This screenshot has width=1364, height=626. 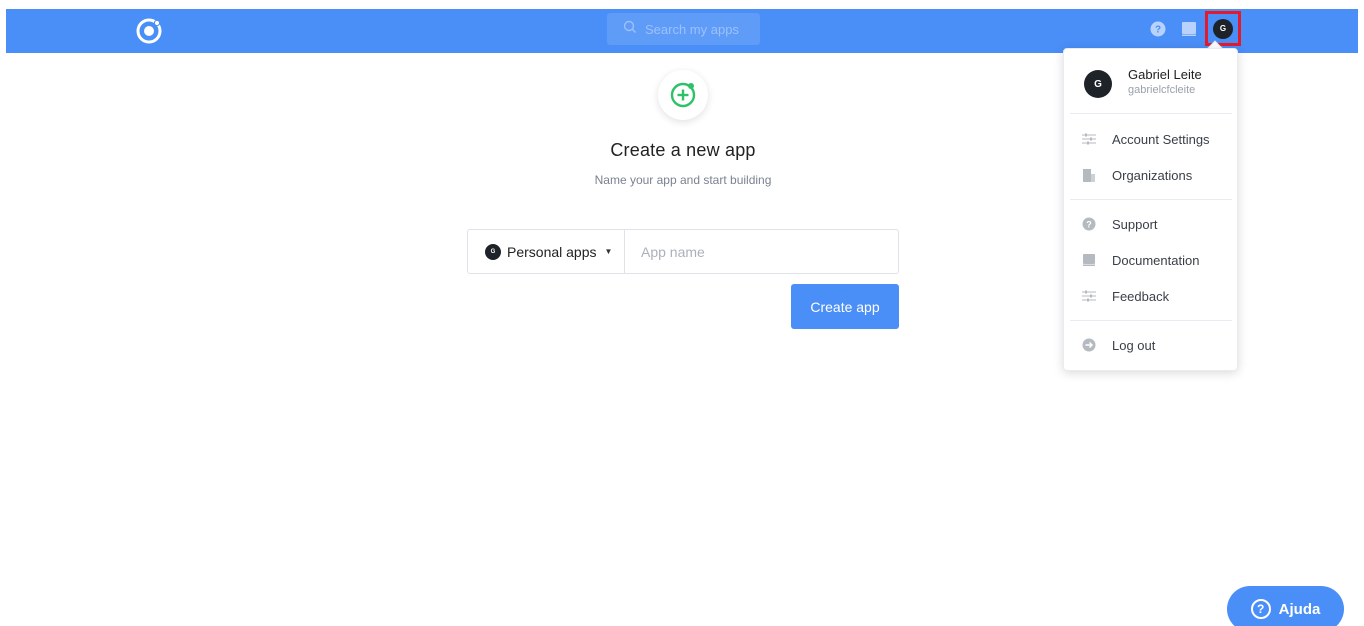 What do you see at coordinates (1134, 345) in the screenshot?
I see `menu-item-label: Log out` at bounding box center [1134, 345].